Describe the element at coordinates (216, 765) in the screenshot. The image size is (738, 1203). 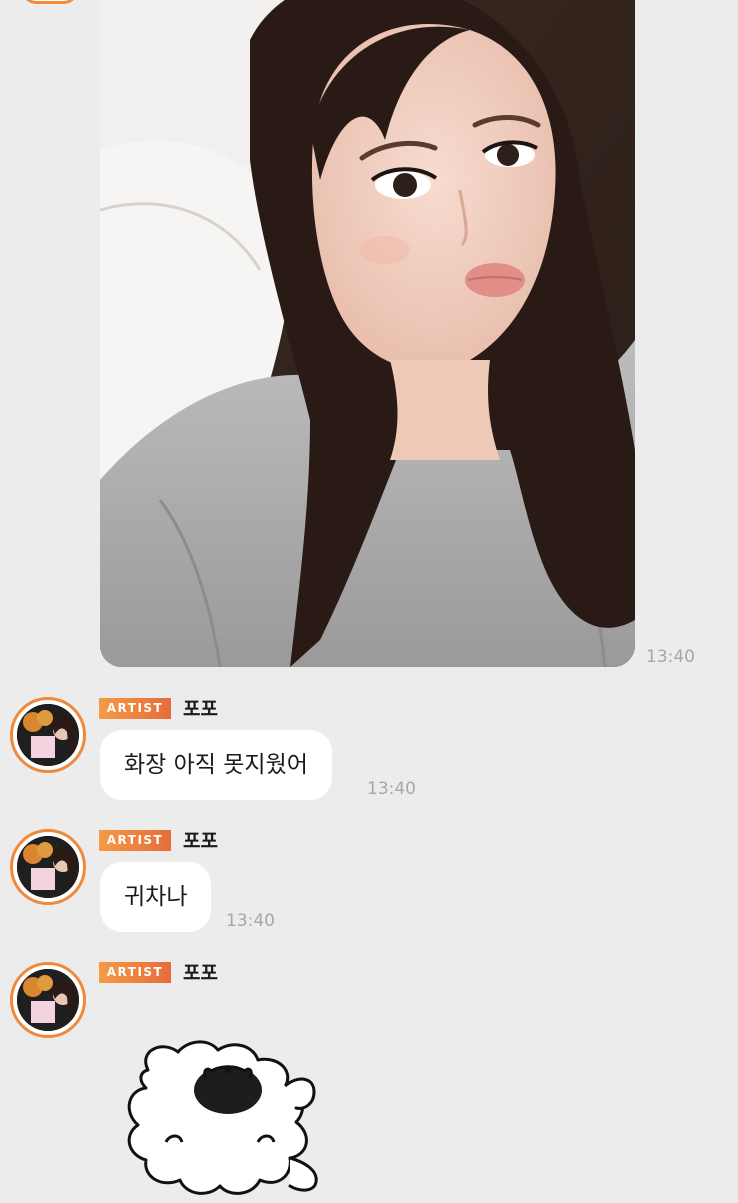
I see `message-bubble: 화장 아직 못지웠어` at that location.